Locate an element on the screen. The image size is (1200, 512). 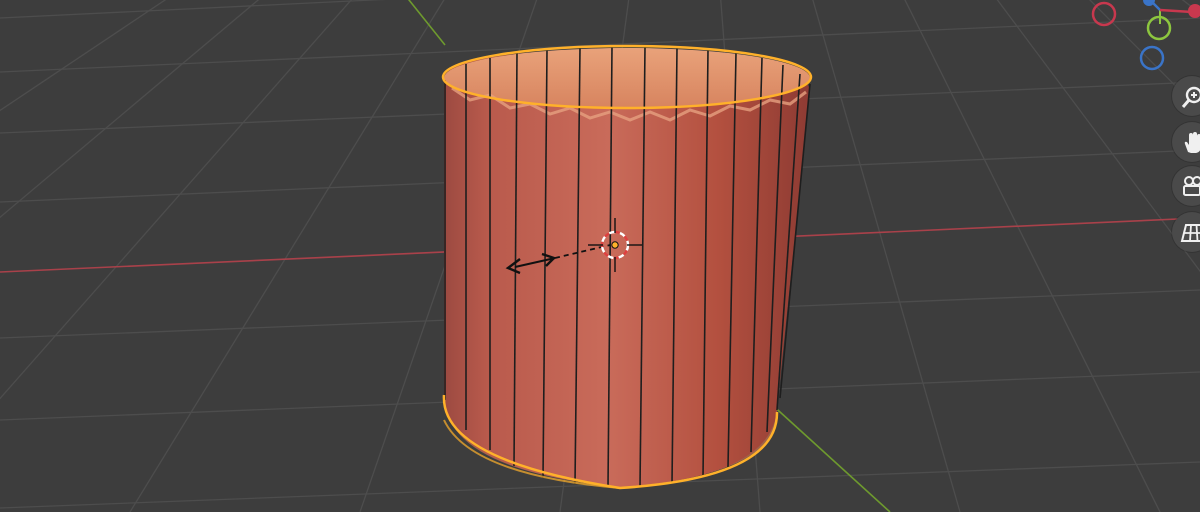
grid-icon is located at coordinates (1190, 233).